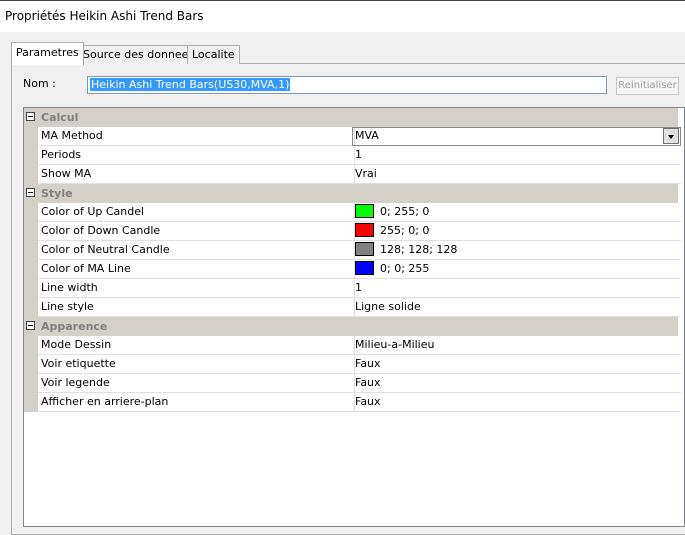 Image resolution: width=685 pixels, height=535 pixels. What do you see at coordinates (516, 136) in the screenshot?
I see `property-value-dropdown: MVA` at bounding box center [516, 136].